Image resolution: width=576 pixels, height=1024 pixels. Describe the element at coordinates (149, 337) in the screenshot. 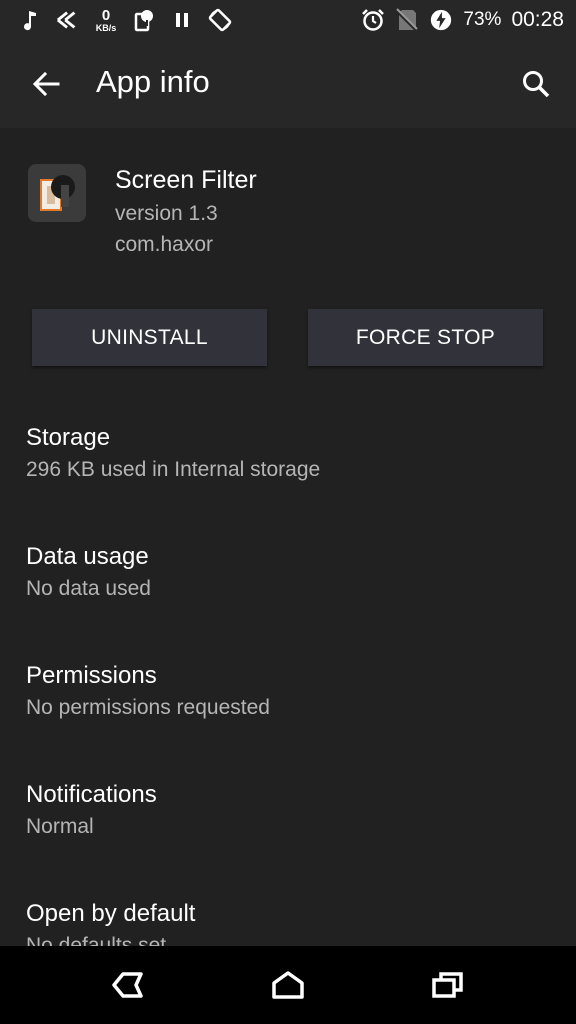

I see `uninstall-button: UNINSTALL` at that location.